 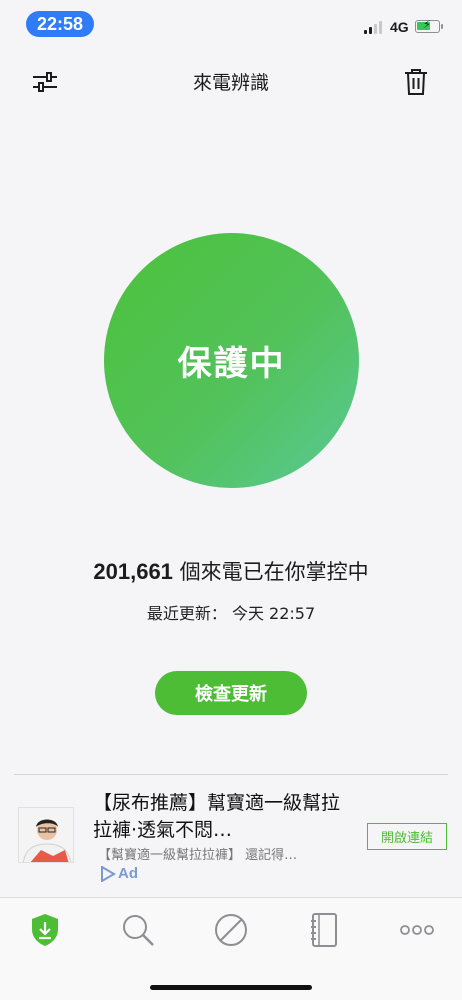 I want to click on last-updated-time: 今天 22:57, so click(x=273, y=613).